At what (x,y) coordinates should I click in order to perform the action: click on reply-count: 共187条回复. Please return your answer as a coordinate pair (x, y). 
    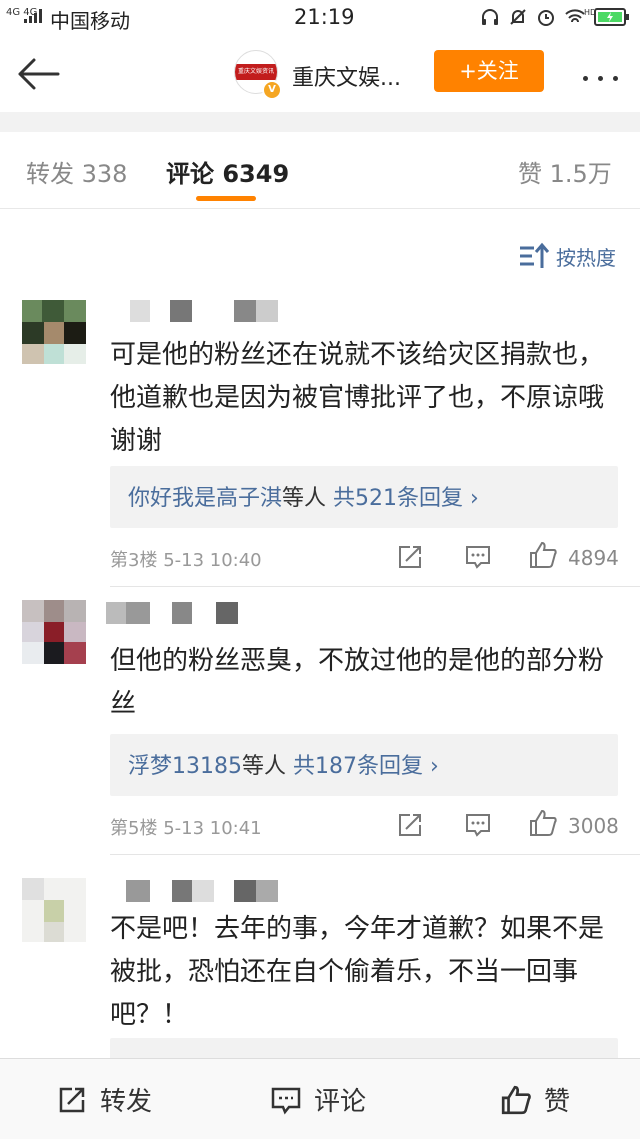
    Looking at the image, I should click on (358, 766).